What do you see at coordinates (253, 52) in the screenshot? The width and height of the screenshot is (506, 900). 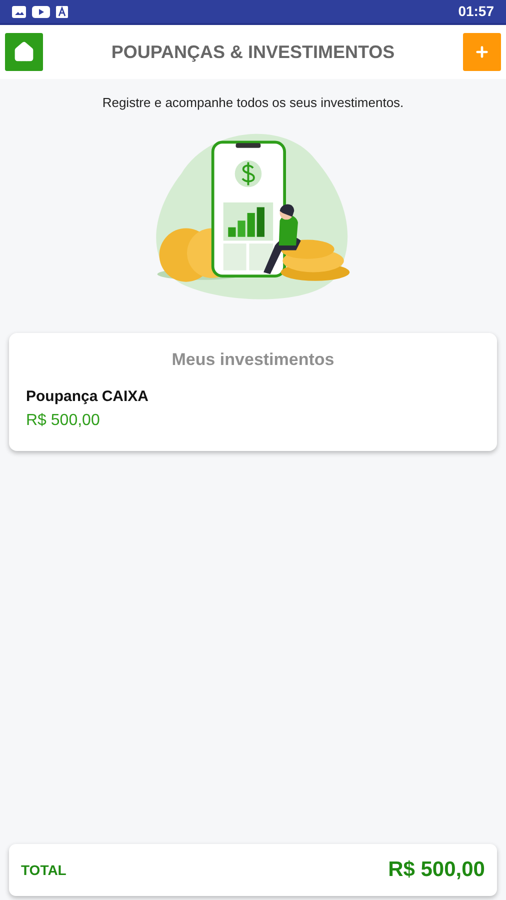 I see `page-title: POUPANÇAS & INVESTIMENTOS` at bounding box center [253, 52].